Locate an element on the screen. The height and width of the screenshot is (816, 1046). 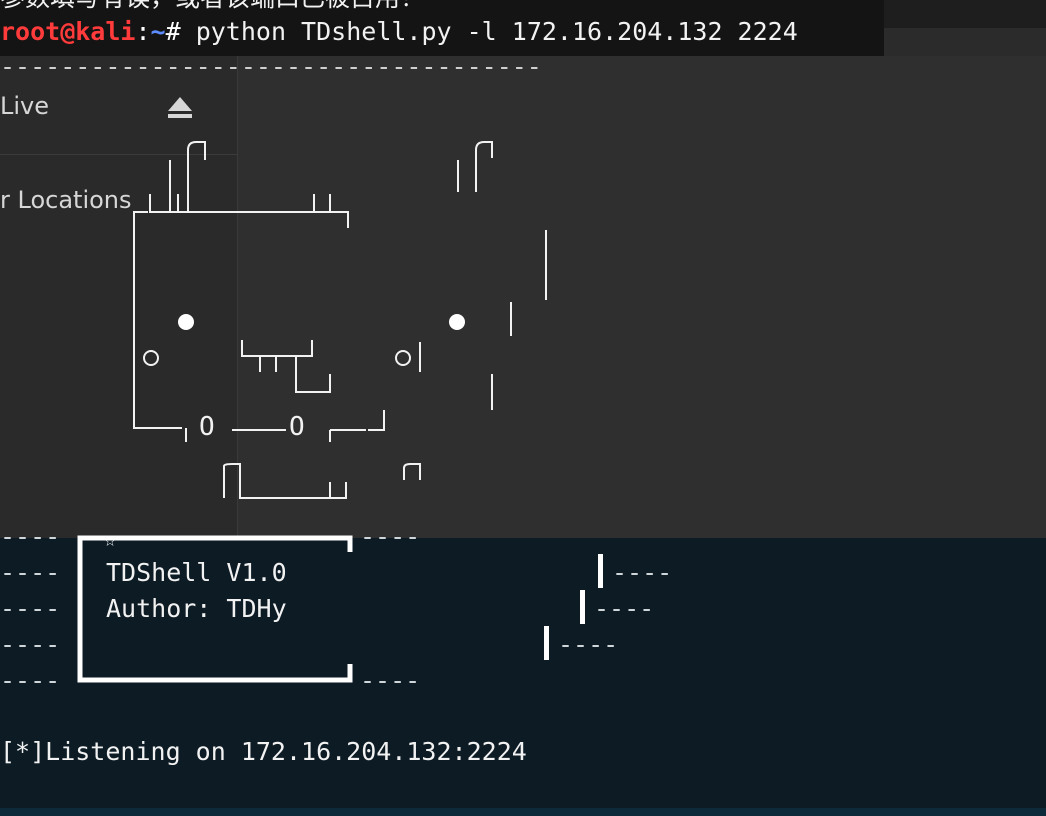
dash-row2-left: ---- is located at coordinates (30, 572).